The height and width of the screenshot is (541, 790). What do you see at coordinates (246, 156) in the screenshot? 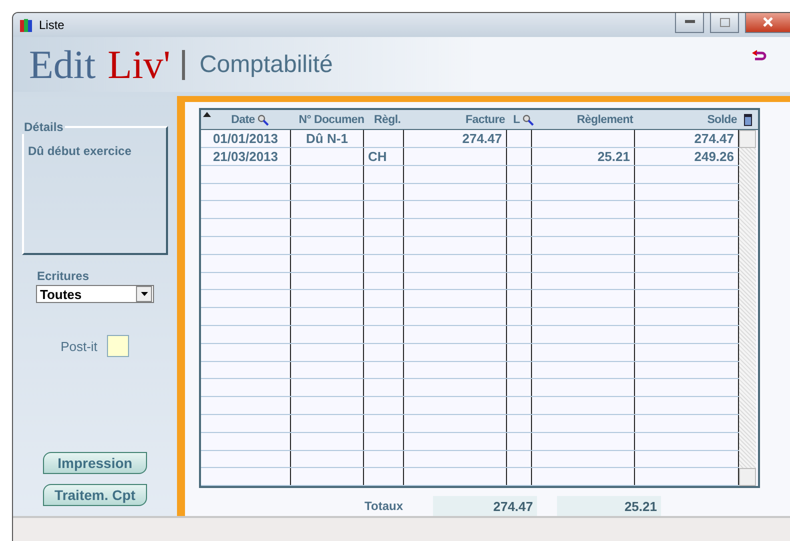
I see `table-cell: 21/03/2013` at bounding box center [246, 156].